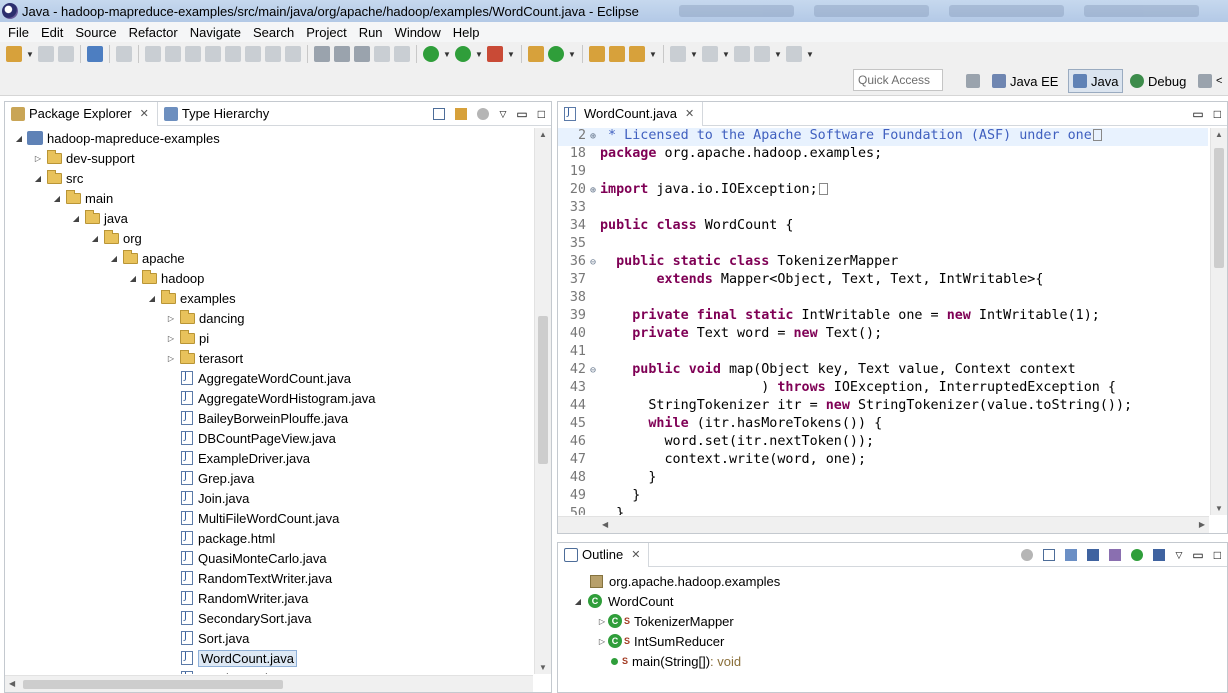  What do you see at coordinates (1178, 555) in the screenshot?
I see `view-menu-icon: ▽` at bounding box center [1178, 555].